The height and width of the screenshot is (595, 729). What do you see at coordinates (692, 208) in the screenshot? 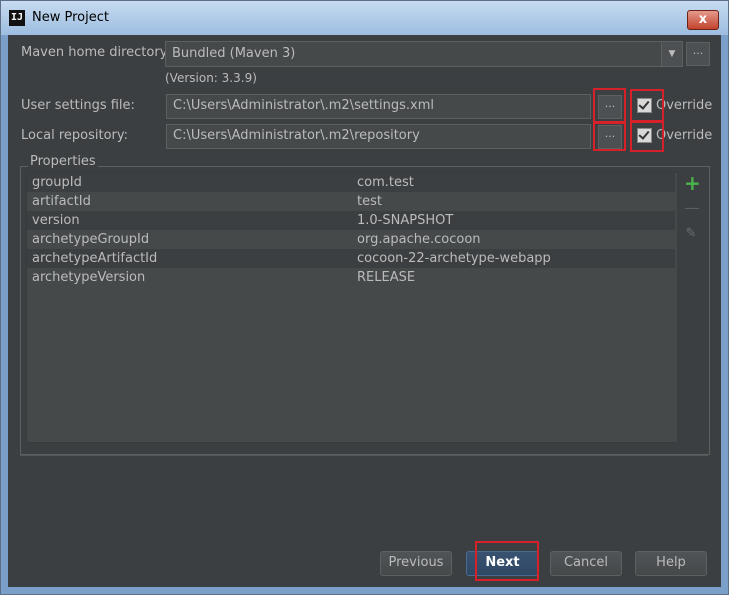
I see `minus-icon: —` at bounding box center [692, 208].